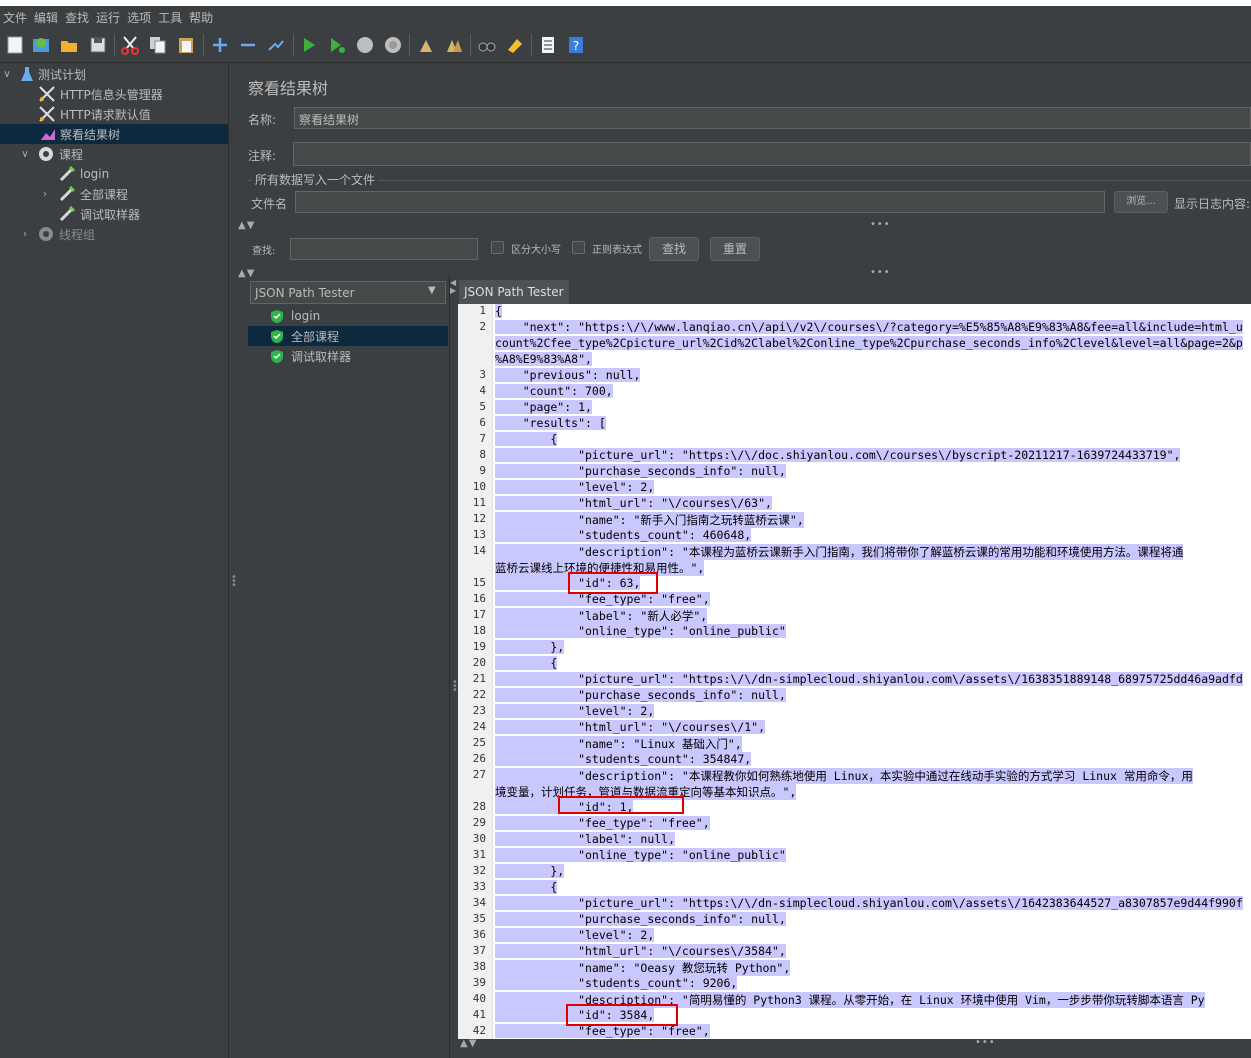 Image resolution: width=1251 pixels, height=1058 pixels. Describe the element at coordinates (41, 45) in the screenshot. I see `templates-icon` at that location.